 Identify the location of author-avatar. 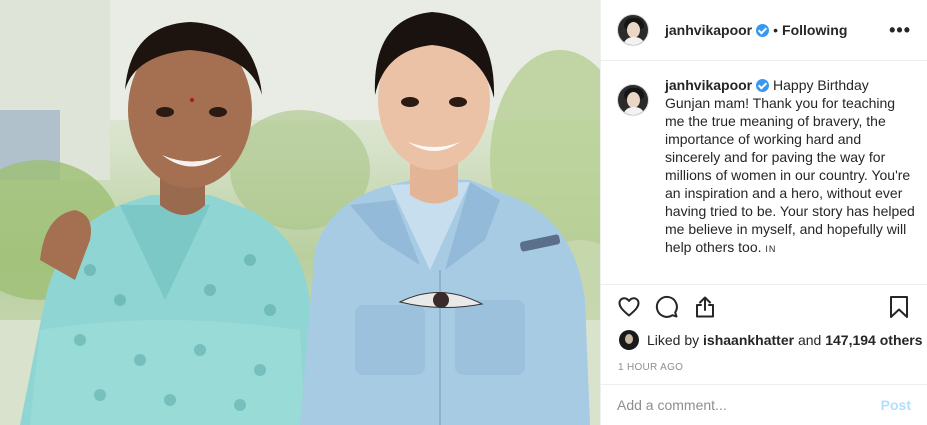
(633, 30).